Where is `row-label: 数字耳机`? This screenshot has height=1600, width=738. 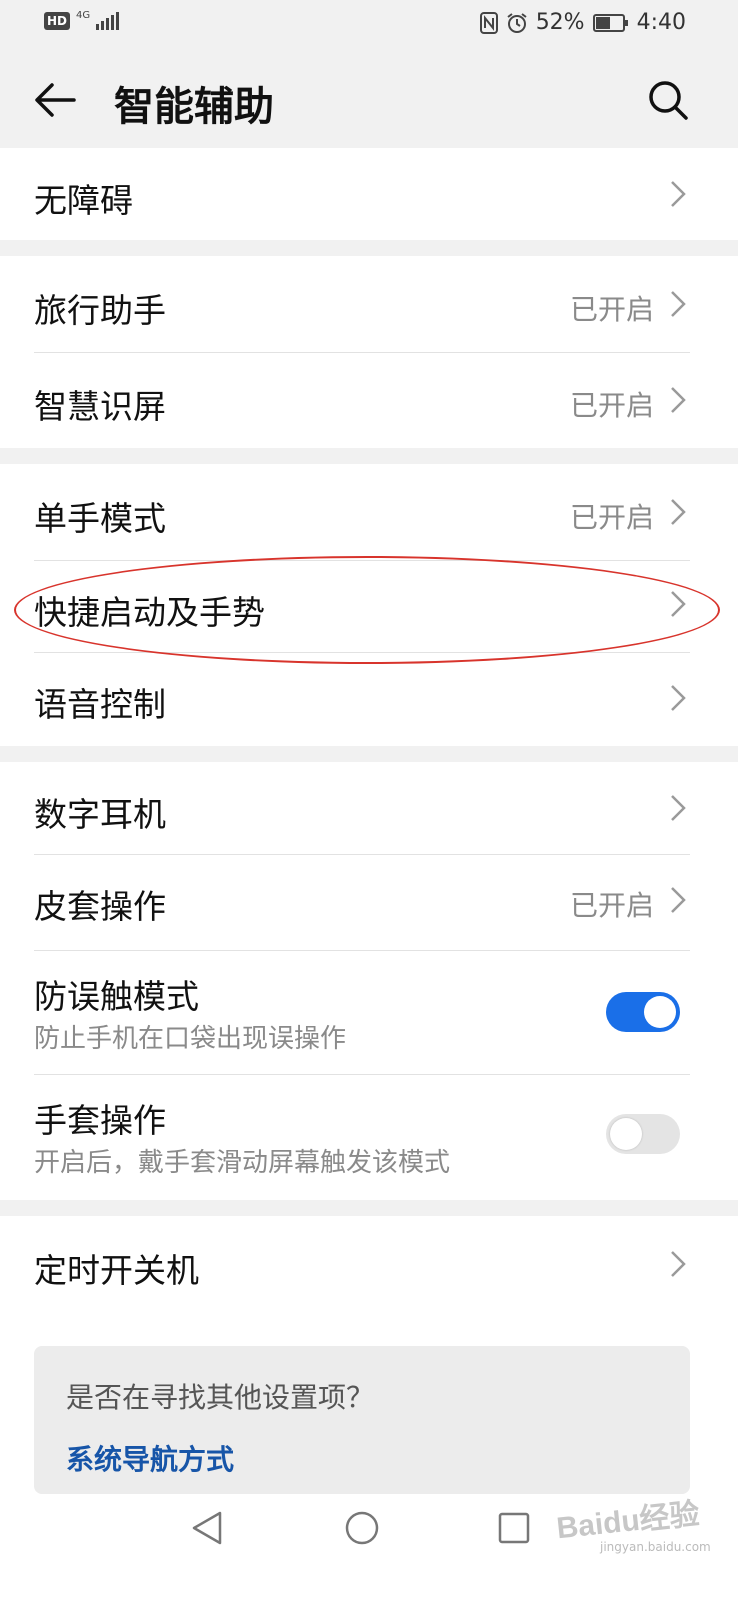
row-label: 数字耳机 is located at coordinates (100, 814).